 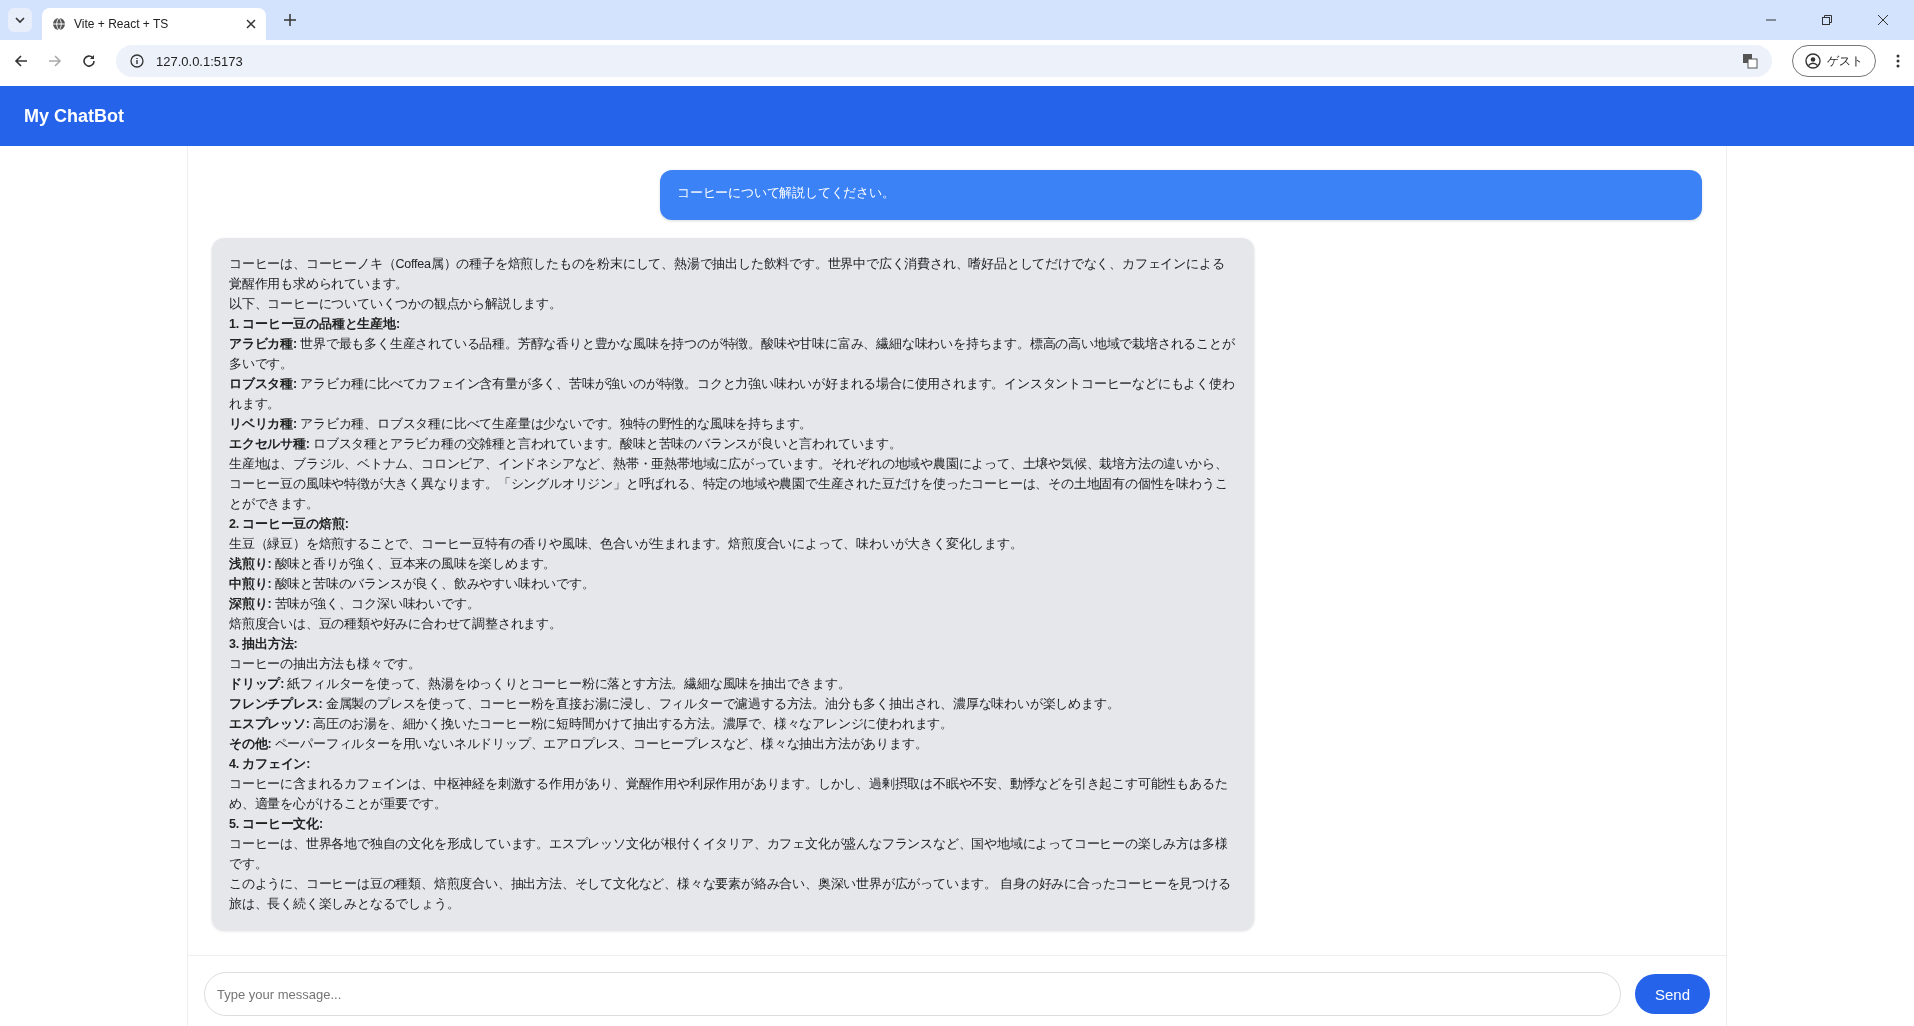 I want to click on globe-icon, so click(x=59, y=24).